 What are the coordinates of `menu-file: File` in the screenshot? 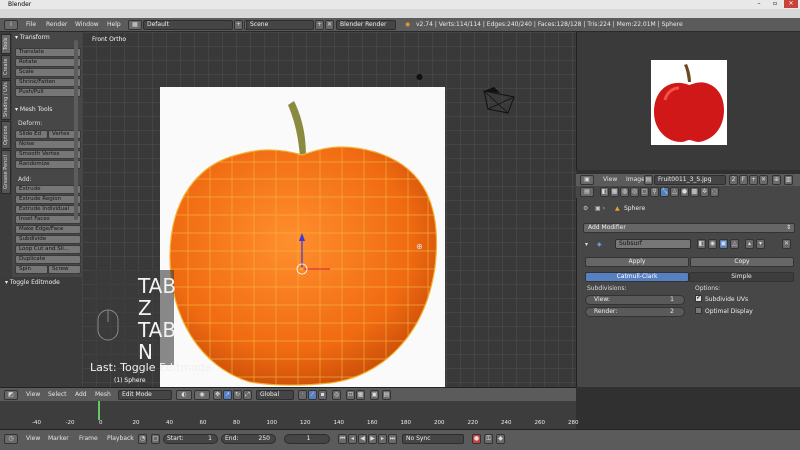 It's located at (31, 24).